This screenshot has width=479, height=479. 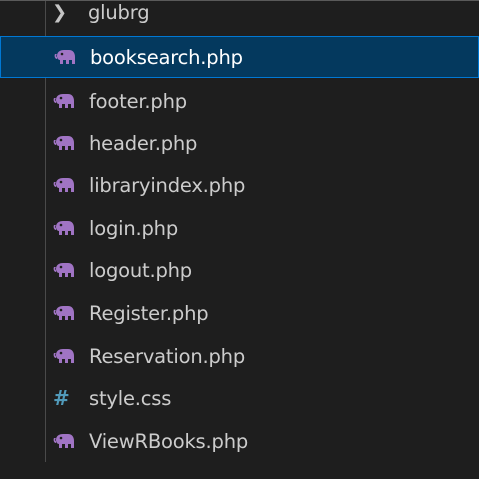 I want to click on file-label: logout.php, so click(x=140, y=270).